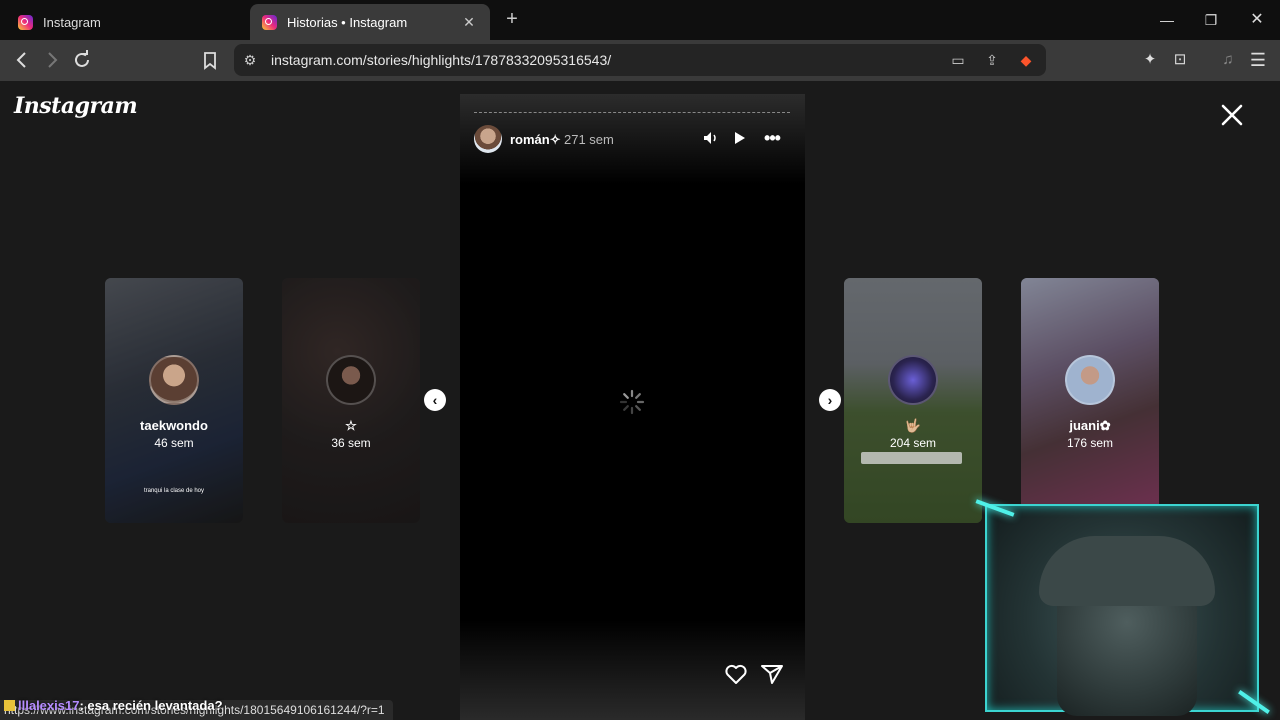  What do you see at coordinates (1090, 425) in the screenshot?
I see `side-story-name: juani✿` at bounding box center [1090, 425].